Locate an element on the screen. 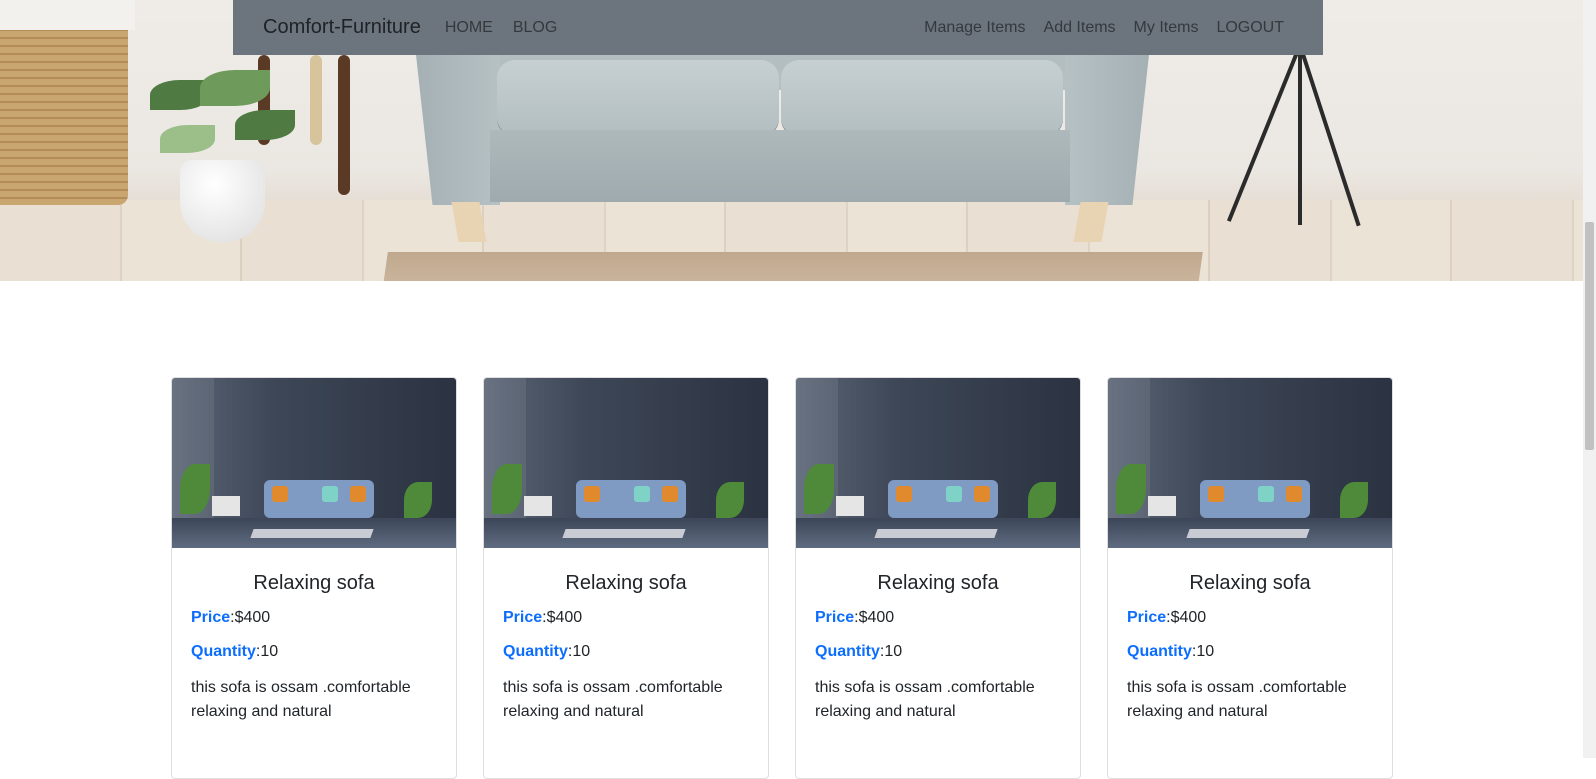  vertical-scrollbar is located at coordinates (1589, 379).